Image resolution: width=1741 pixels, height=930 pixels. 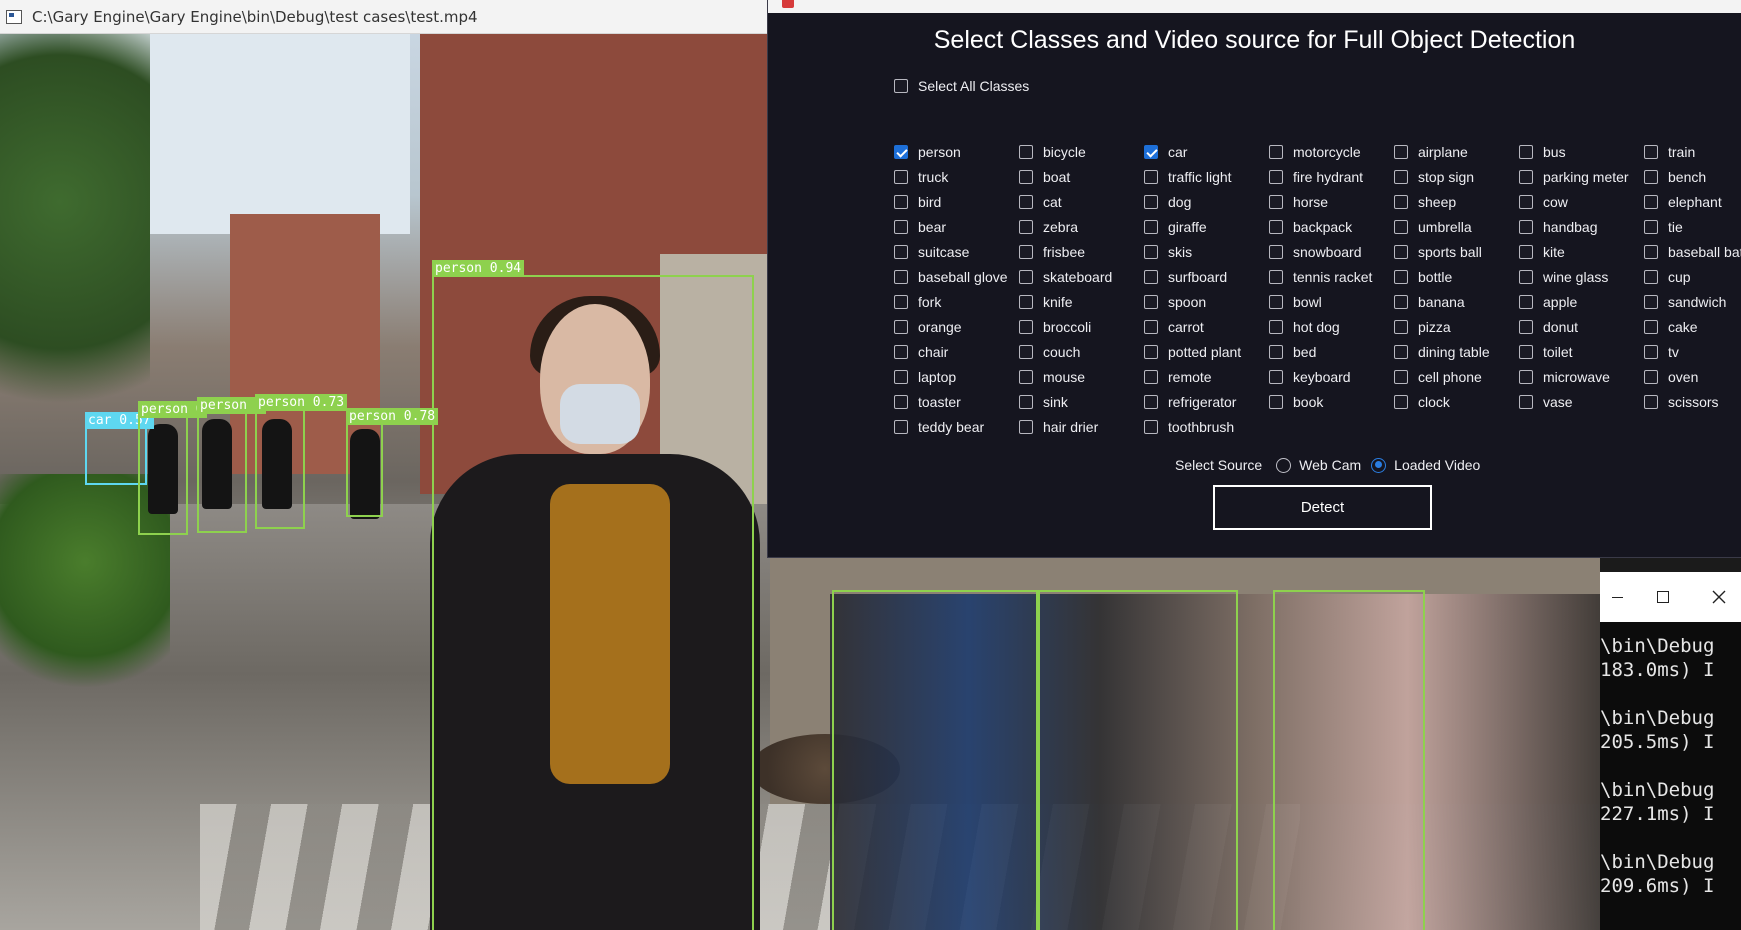 What do you see at coordinates (1581, 276) in the screenshot?
I see `class-checkbox-wine-glass: wine glass` at bounding box center [1581, 276].